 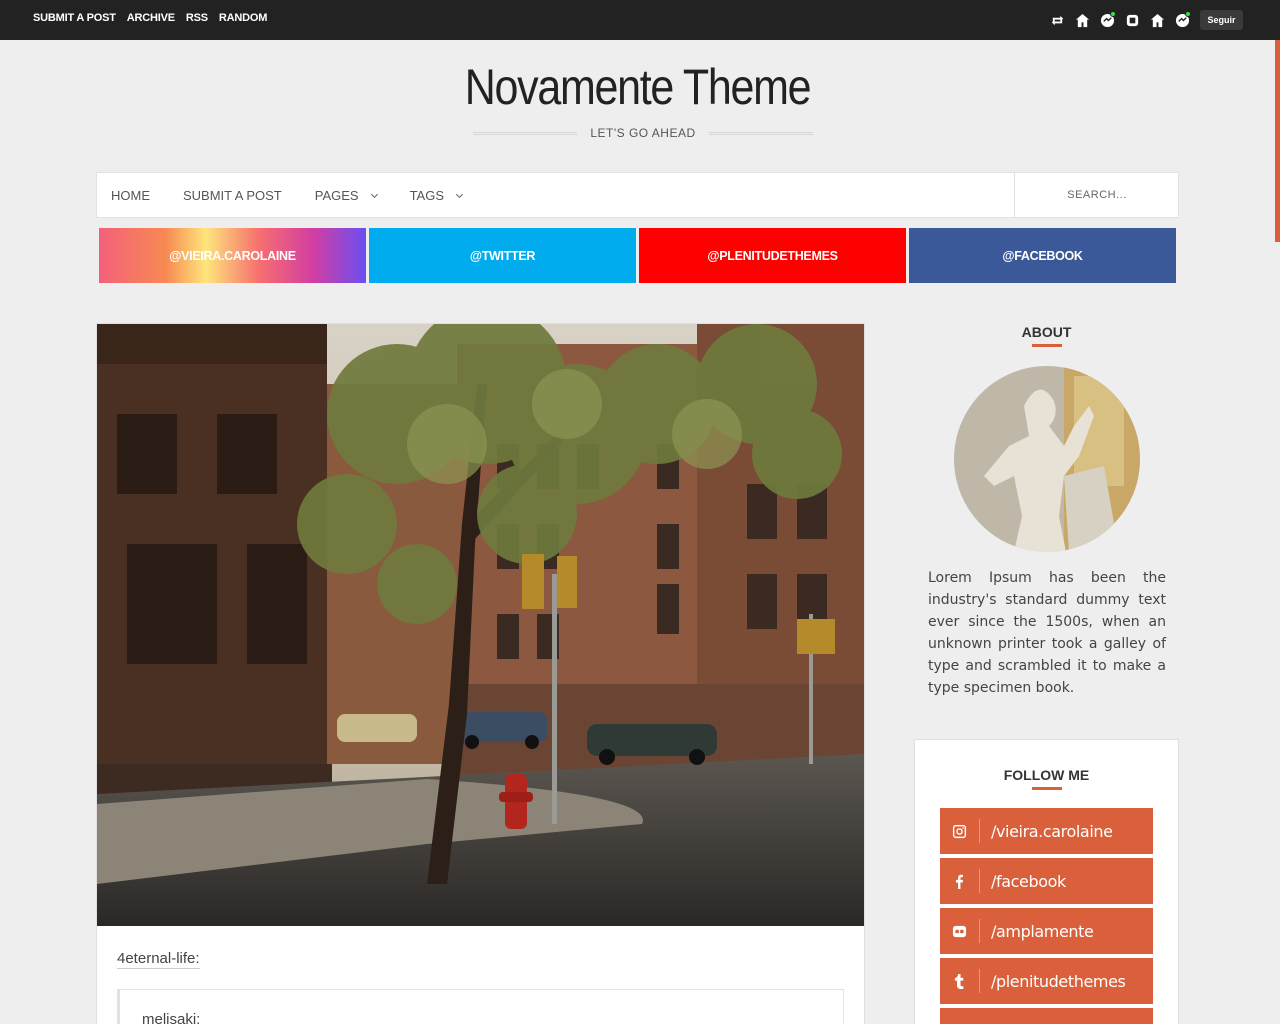 I want to click on topbar-link-submit: SUBMIT A POST, so click(x=74, y=18).